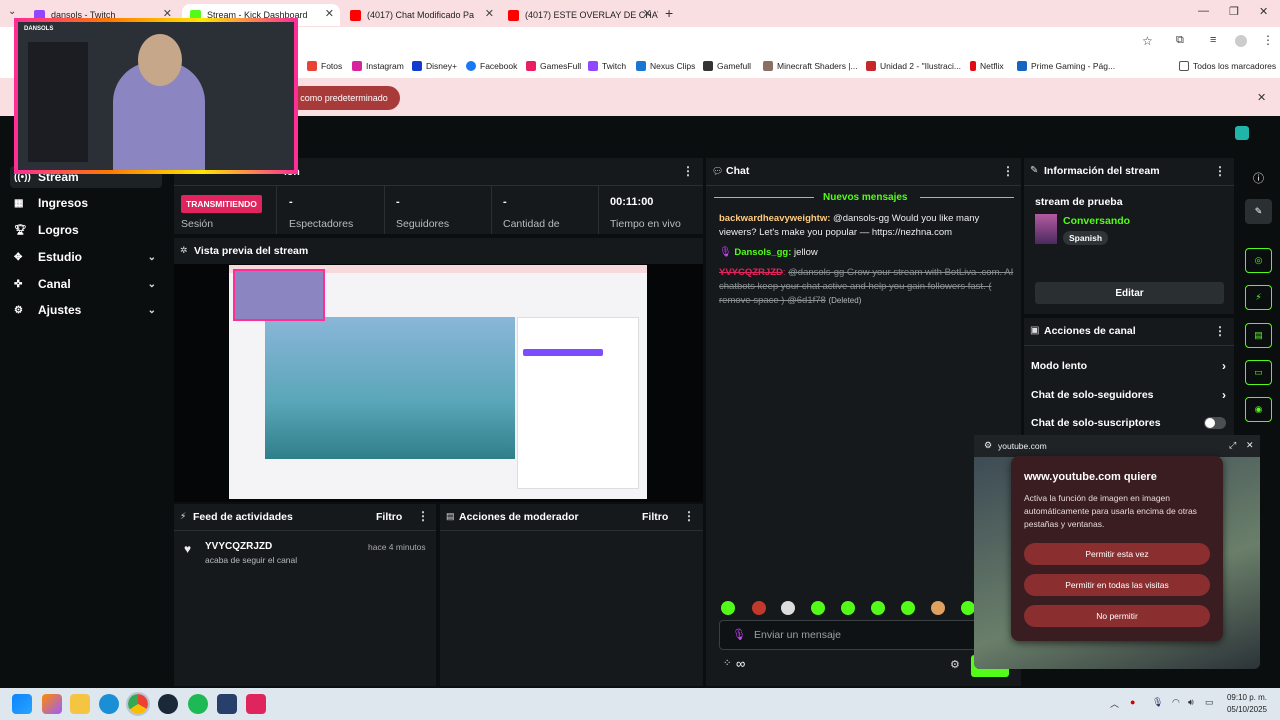 The width and height of the screenshot is (1280, 720). What do you see at coordinates (1132, 702) in the screenshot?
I see `tray-icon: ●` at bounding box center [1132, 702].